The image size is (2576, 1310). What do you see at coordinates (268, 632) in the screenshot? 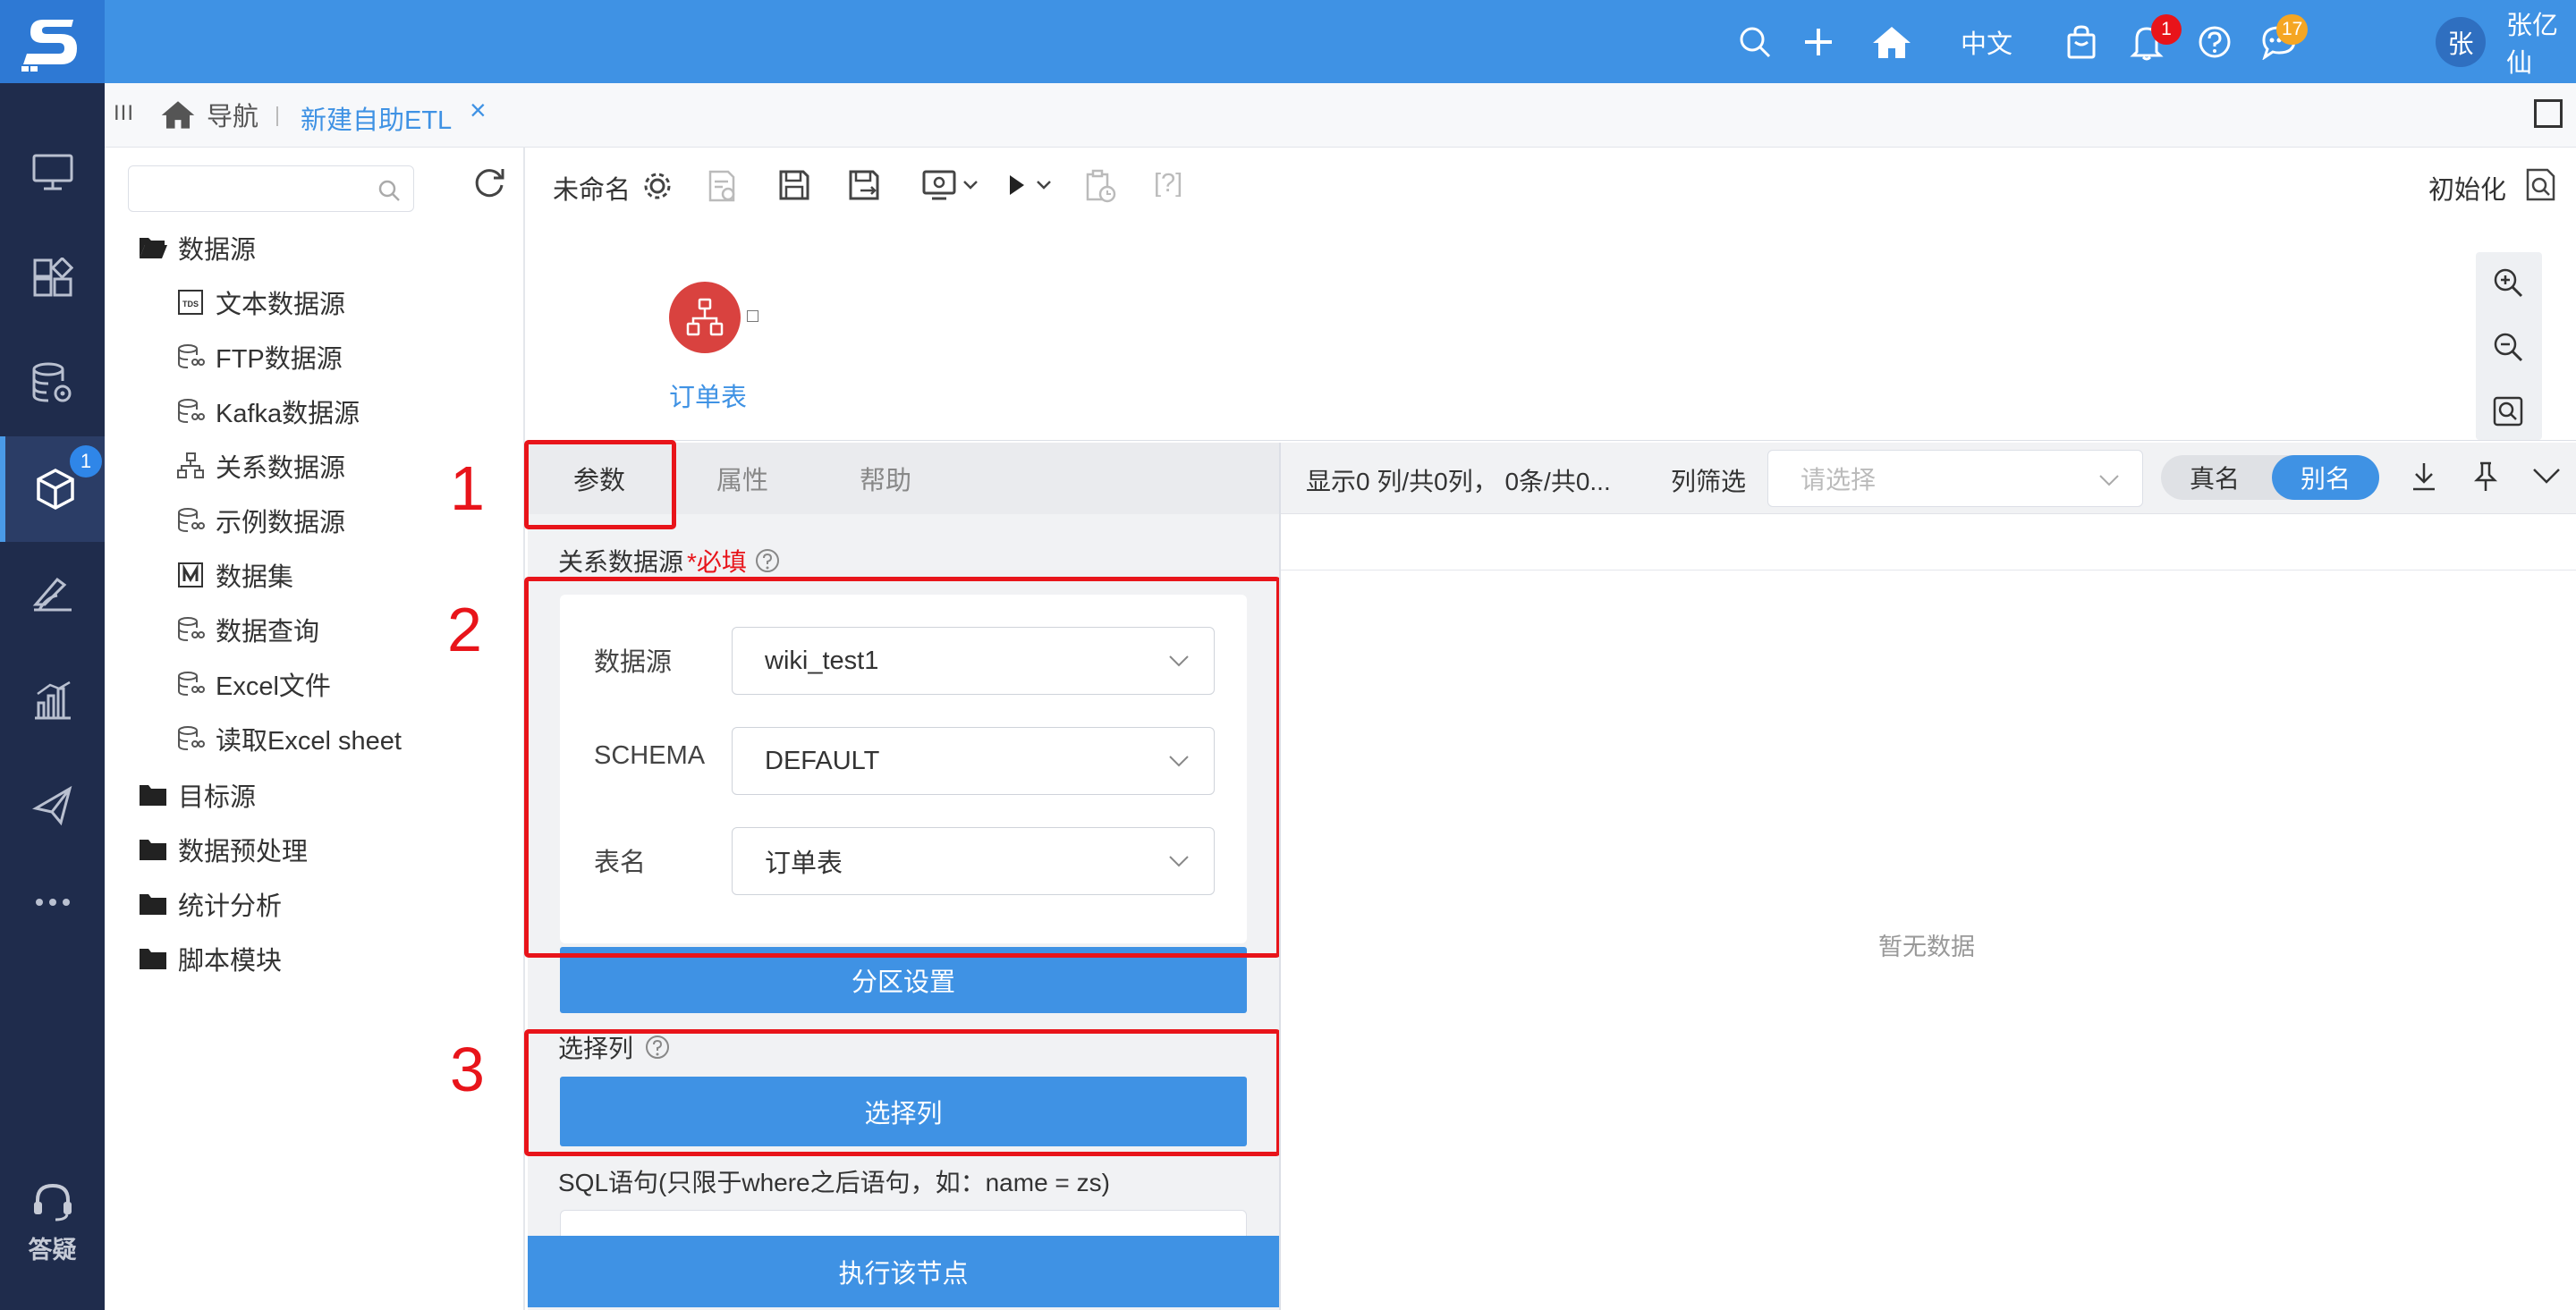
I see `tree-item-label: 数据查询` at bounding box center [268, 632].